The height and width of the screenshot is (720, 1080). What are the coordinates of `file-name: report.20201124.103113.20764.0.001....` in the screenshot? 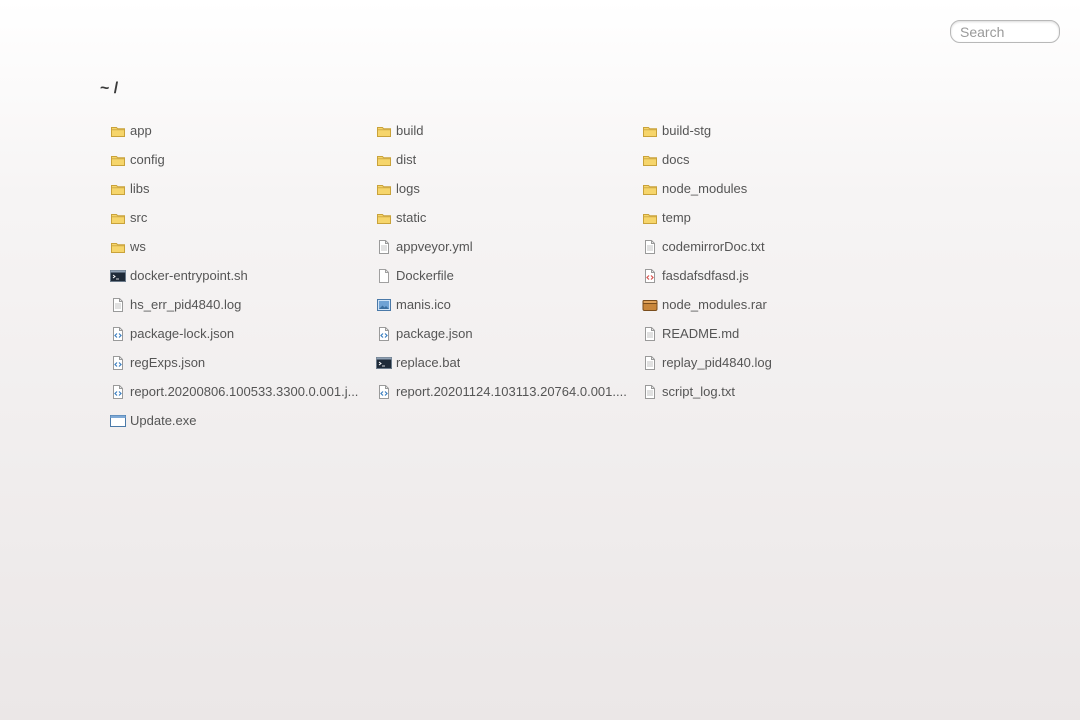 It's located at (511, 391).